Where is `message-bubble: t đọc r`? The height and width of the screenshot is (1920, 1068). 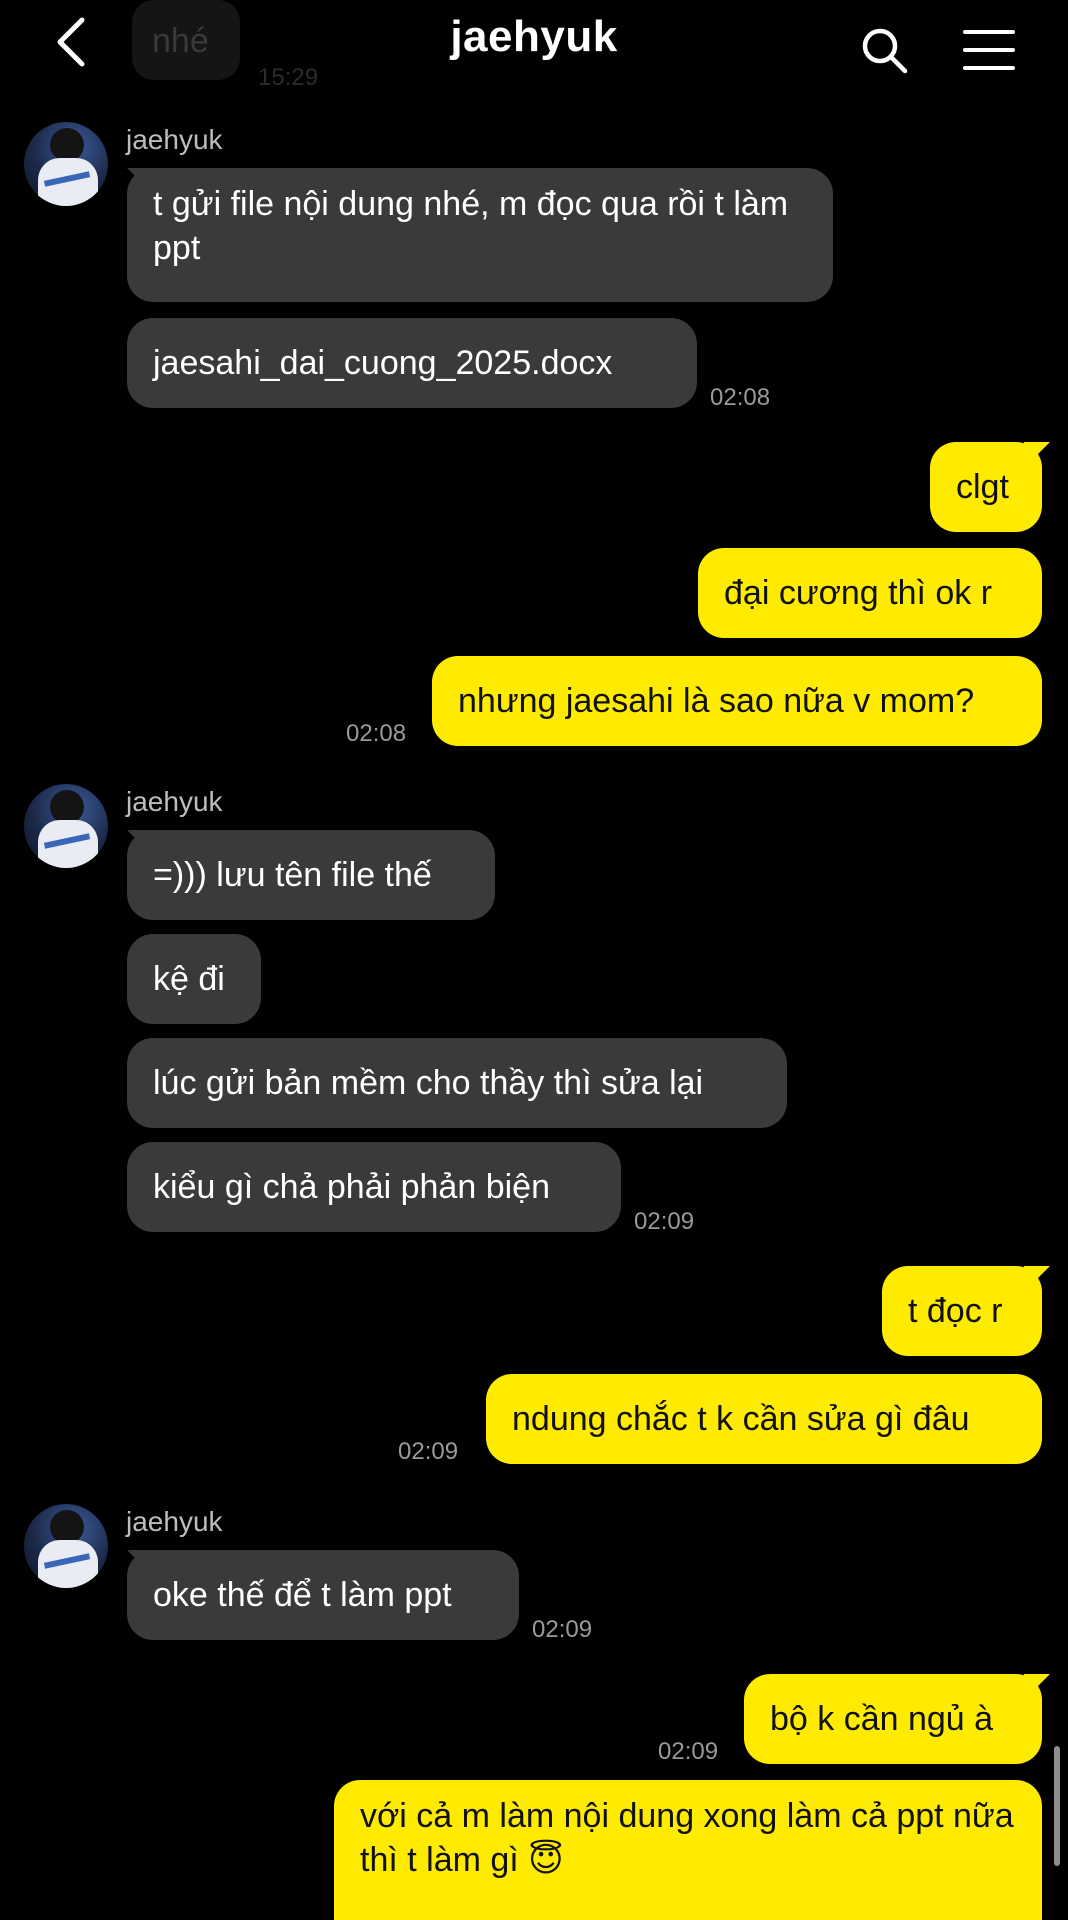 message-bubble: t đọc r is located at coordinates (962, 1311).